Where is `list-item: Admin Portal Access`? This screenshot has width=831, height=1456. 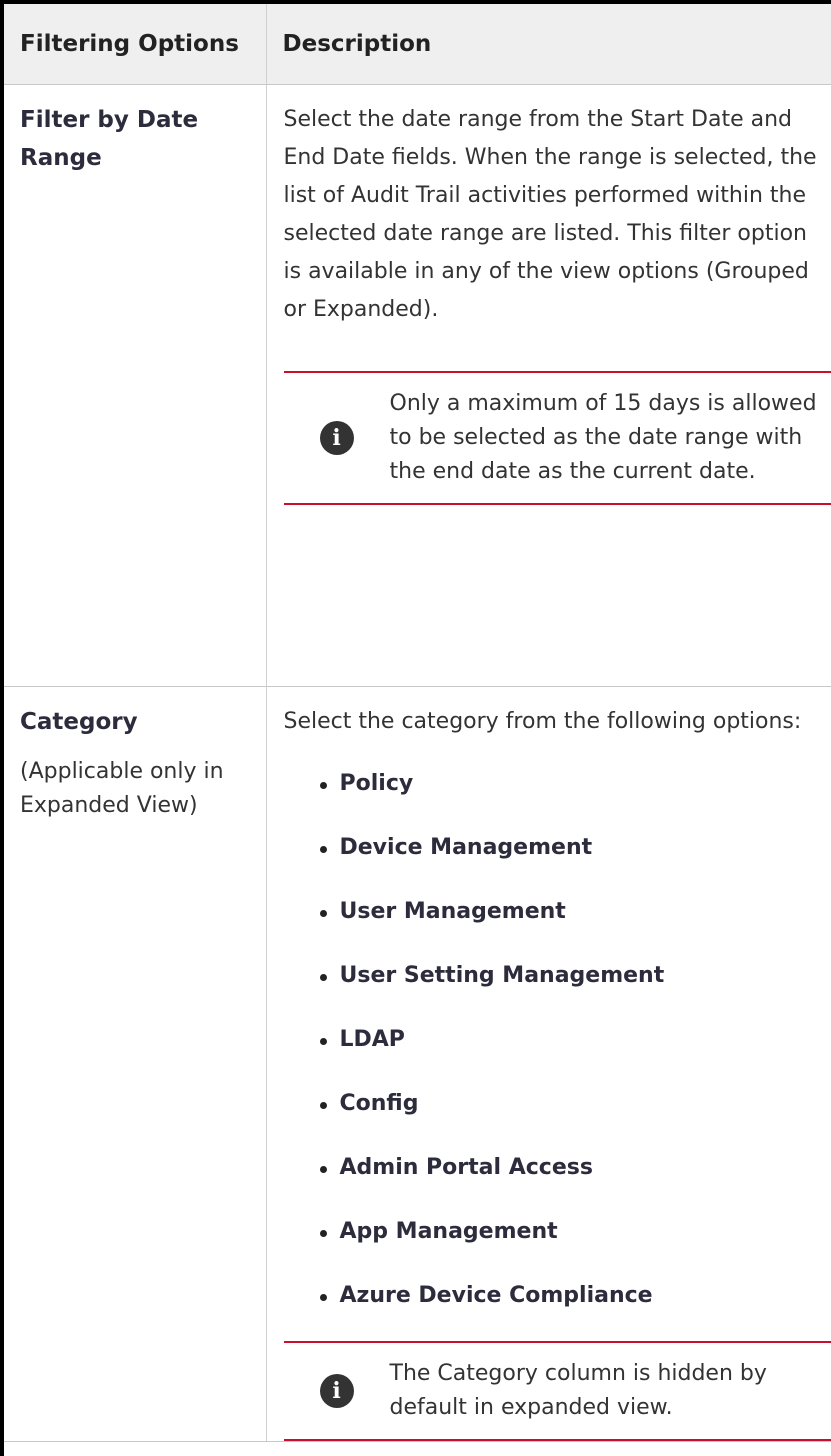 list-item: Admin Portal Access is located at coordinates (570, 1168).